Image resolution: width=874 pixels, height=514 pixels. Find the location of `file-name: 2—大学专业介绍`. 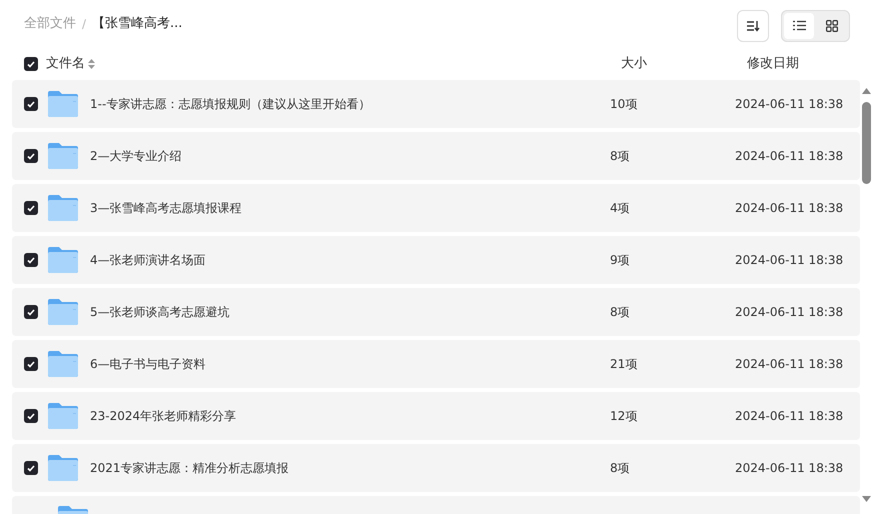

file-name: 2—大学专业介绍 is located at coordinates (136, 156).